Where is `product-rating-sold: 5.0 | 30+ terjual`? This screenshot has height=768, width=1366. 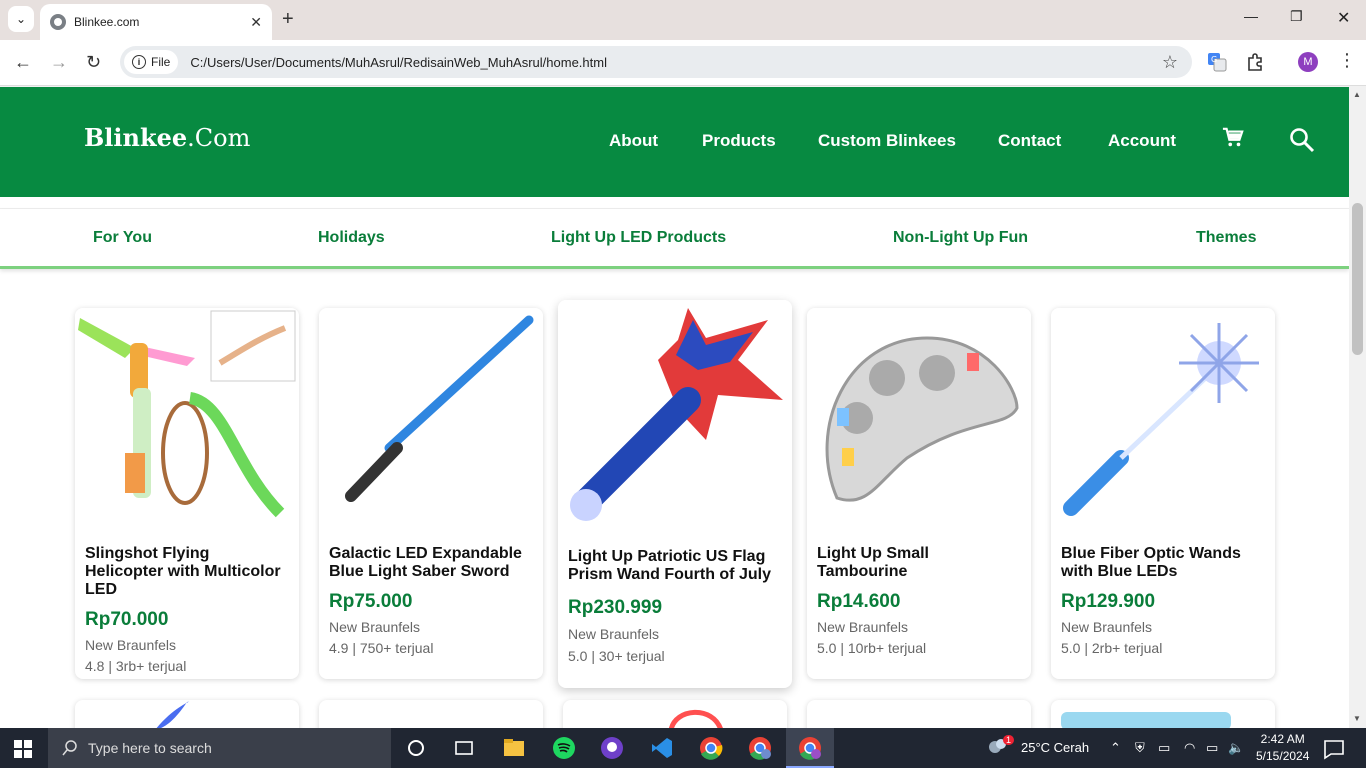
product-rating-sold: 5.0 | 30+ terjual is located at coordinates (616, 656).